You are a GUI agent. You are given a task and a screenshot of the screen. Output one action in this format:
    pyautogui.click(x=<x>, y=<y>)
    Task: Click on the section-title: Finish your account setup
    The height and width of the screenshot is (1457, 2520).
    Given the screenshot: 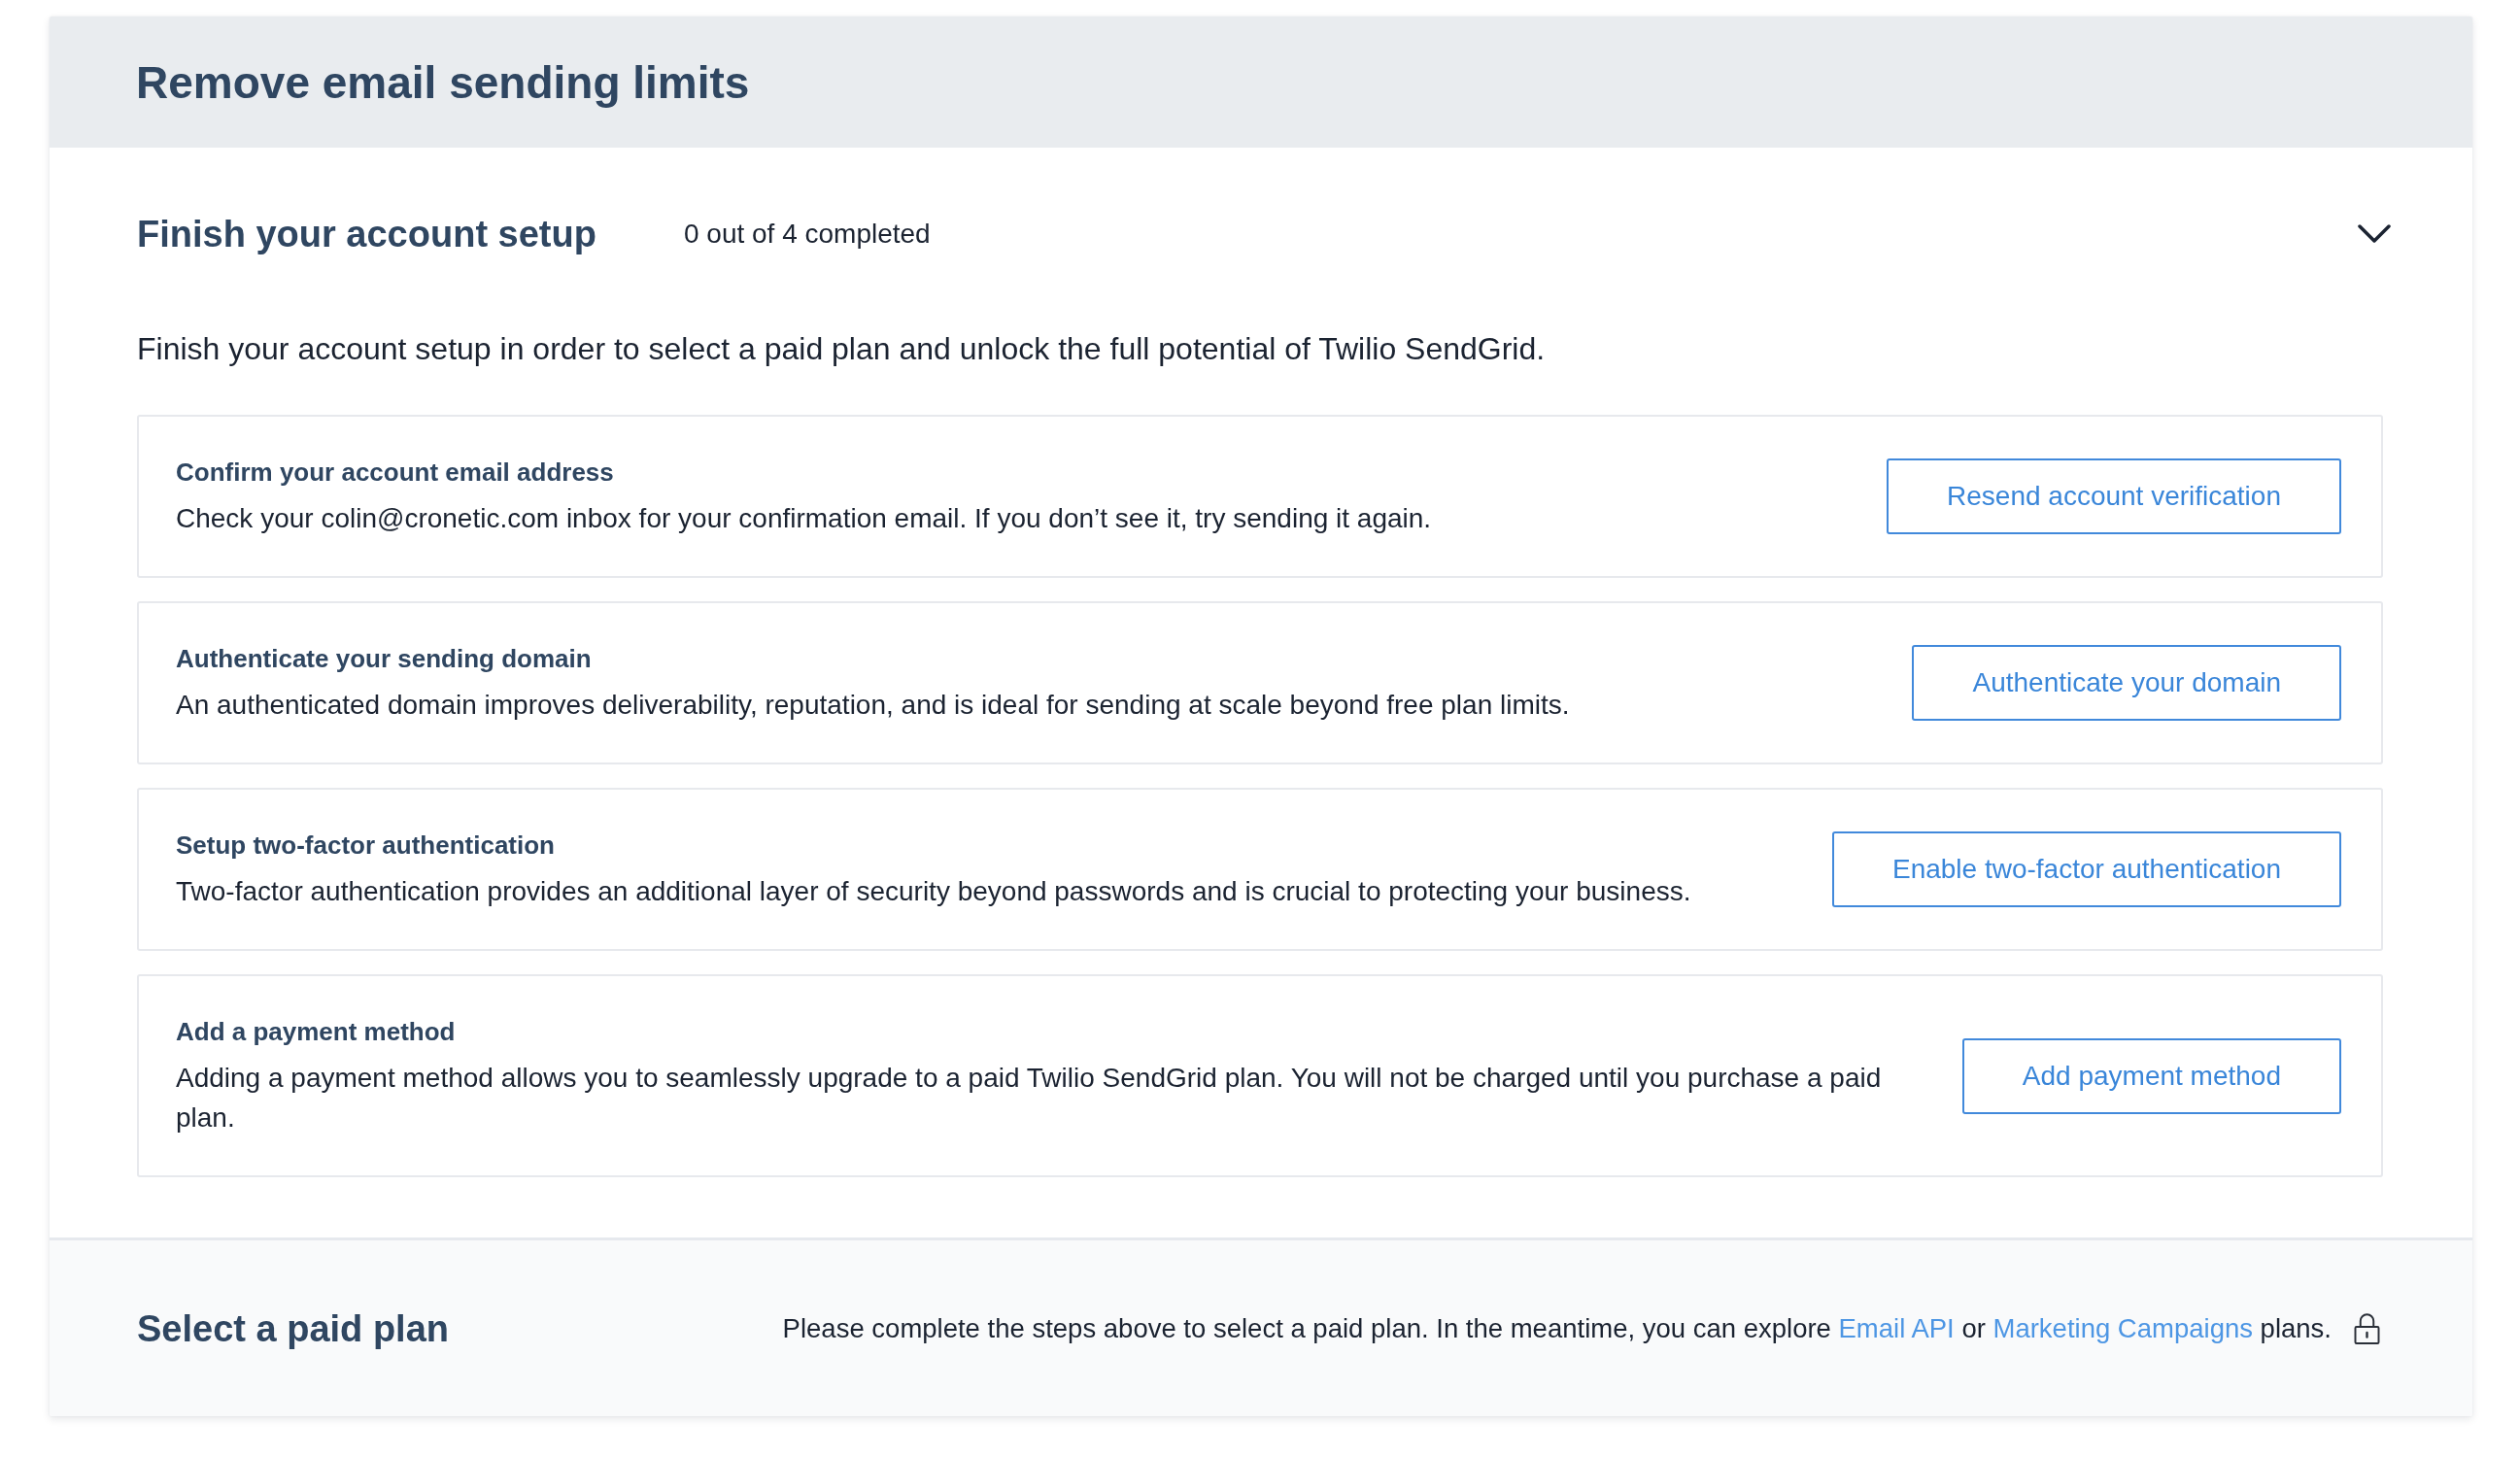 What is the action you would take?
    pyautogui.click(x=366, y=234)
    